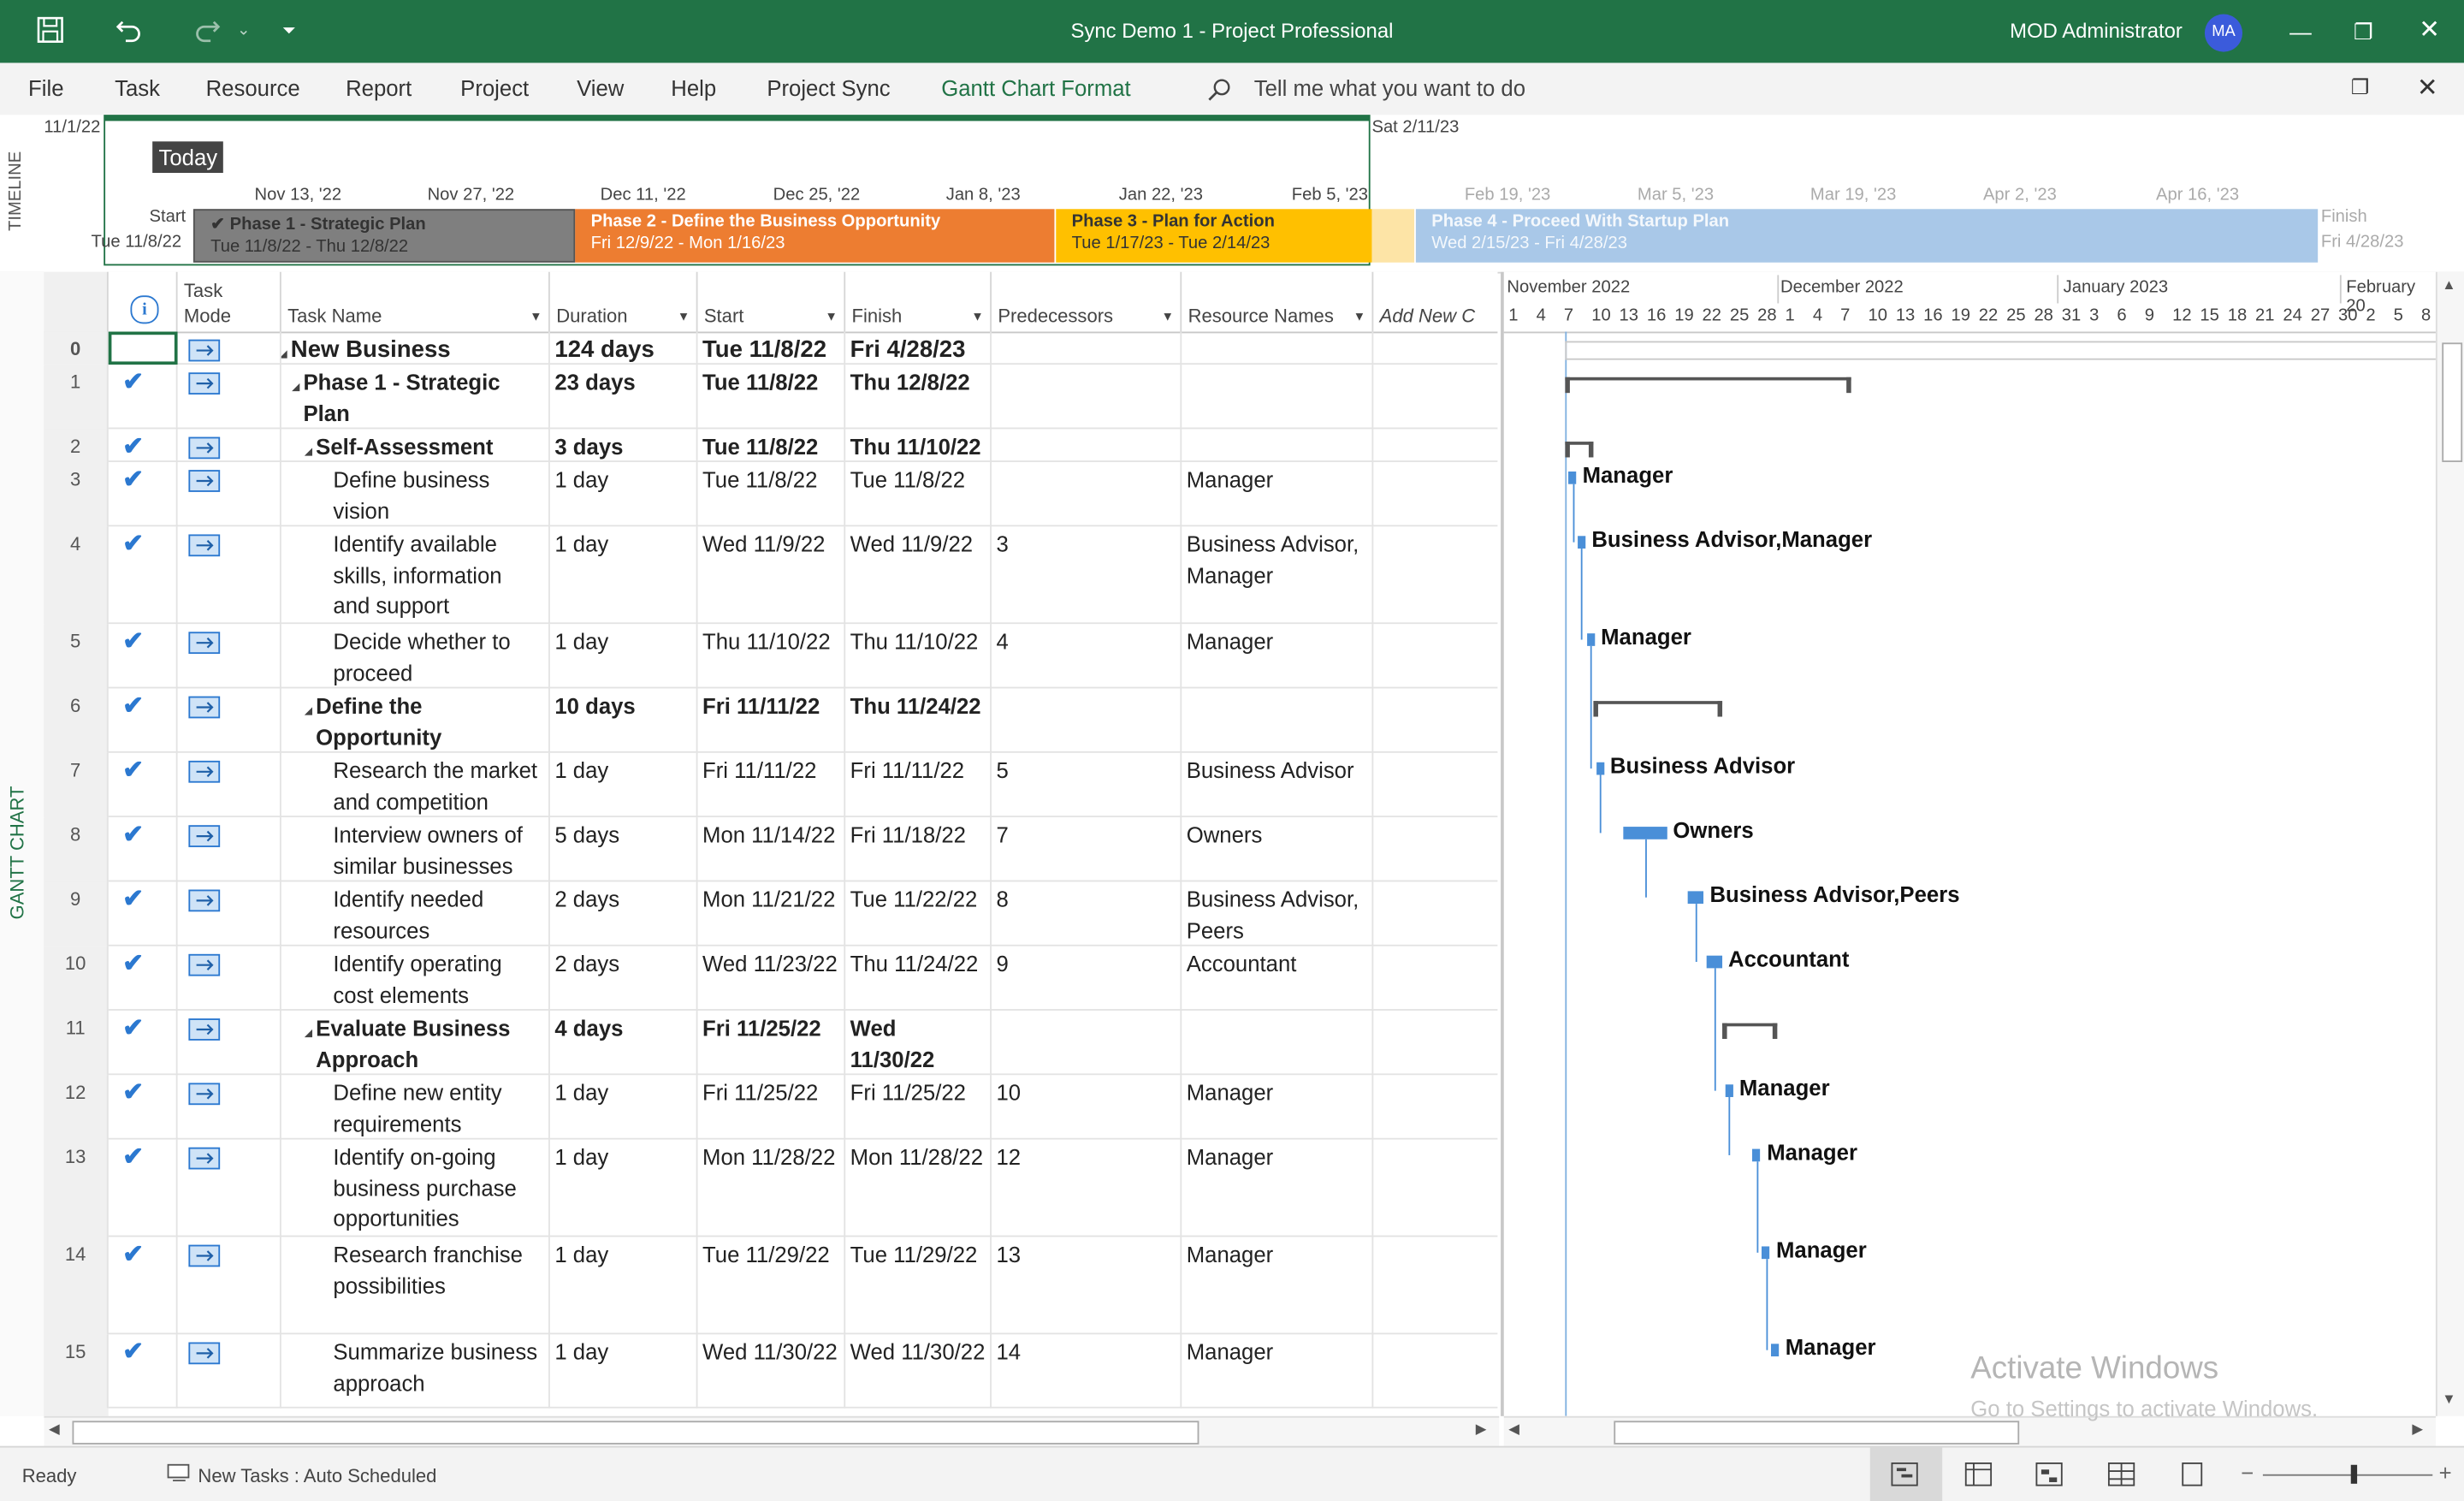 The height and width of the screenshot is (1501, 2464). Describe the element at coordinates (45, 87) in the screenshot. I see `tab-file: File` at that location.